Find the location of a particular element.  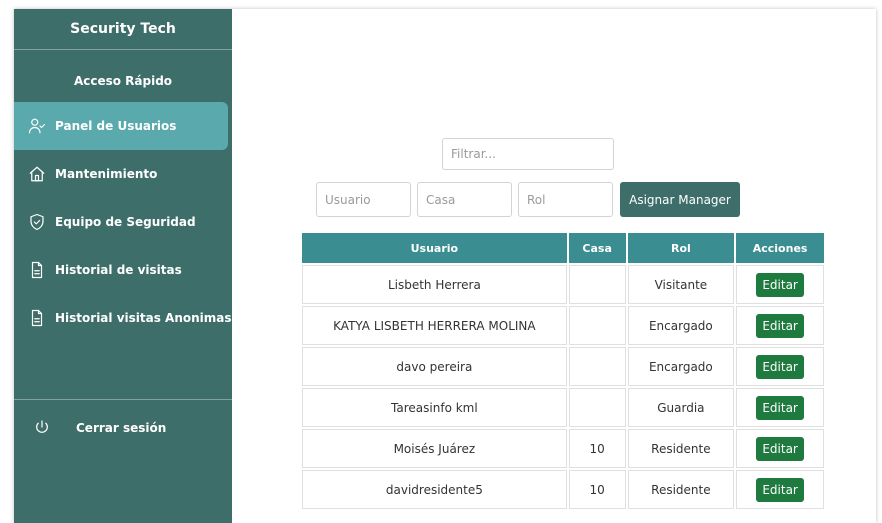

table-row: Lisbeth Herrera Visitante Editar is located at coordinates (563, 284).